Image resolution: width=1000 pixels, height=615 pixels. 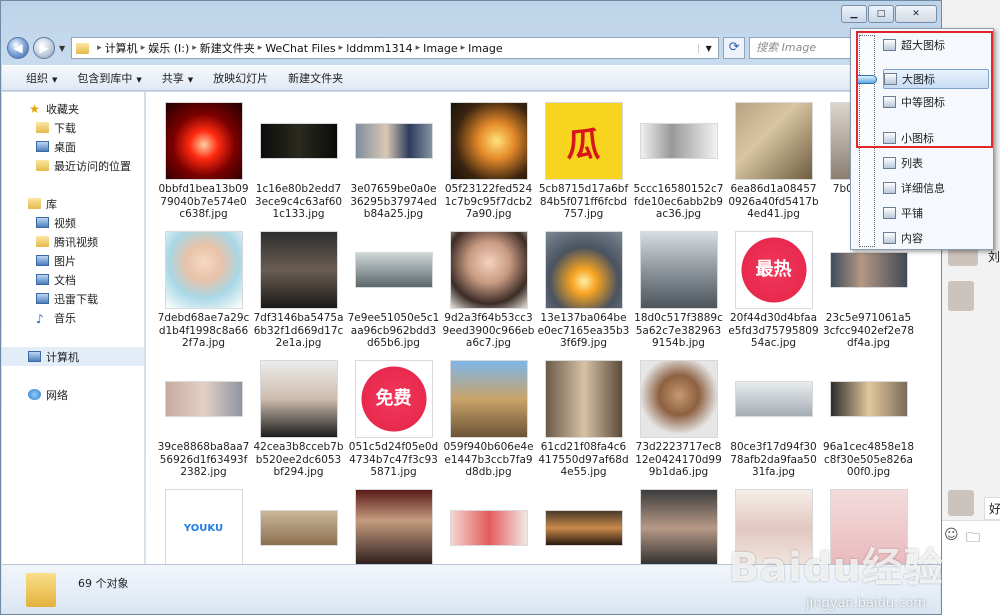 I want to click on file-item: 1c16e80b2edd73ece9c4c63af601c133.jpg, so click(x=298, y=166).